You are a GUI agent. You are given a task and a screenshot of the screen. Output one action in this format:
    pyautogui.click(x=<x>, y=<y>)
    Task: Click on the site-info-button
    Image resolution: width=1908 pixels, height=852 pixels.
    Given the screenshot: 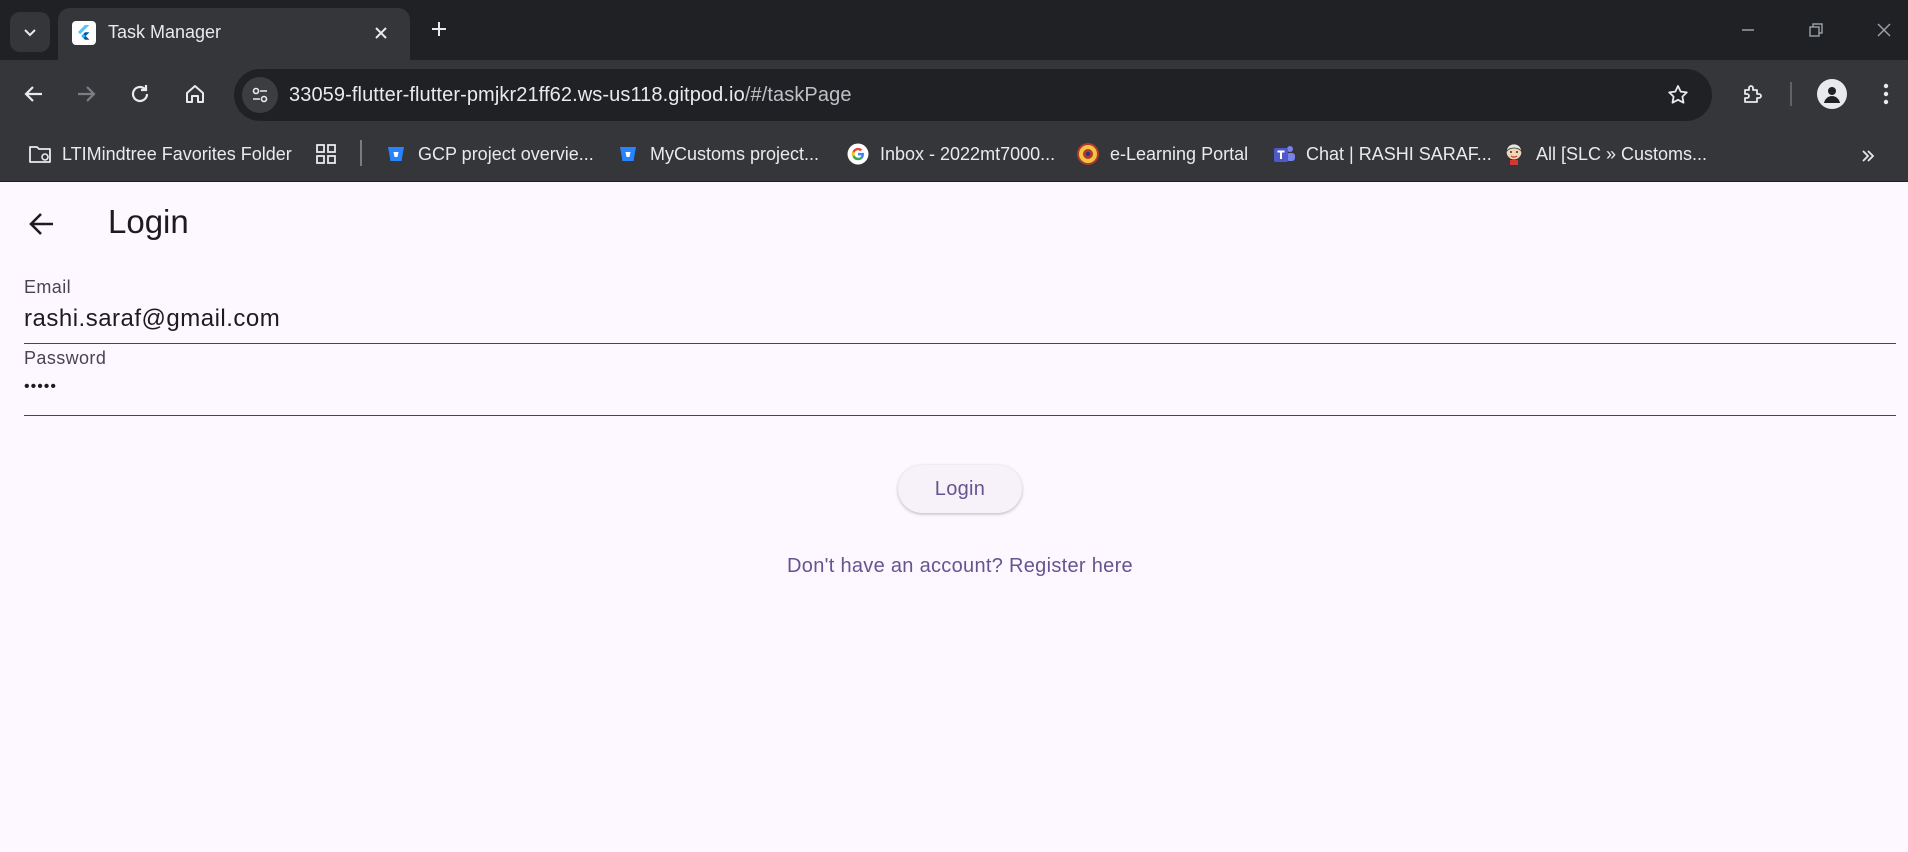 What is the action you would take?
    pyautogui.click(x=260, y=95)
    